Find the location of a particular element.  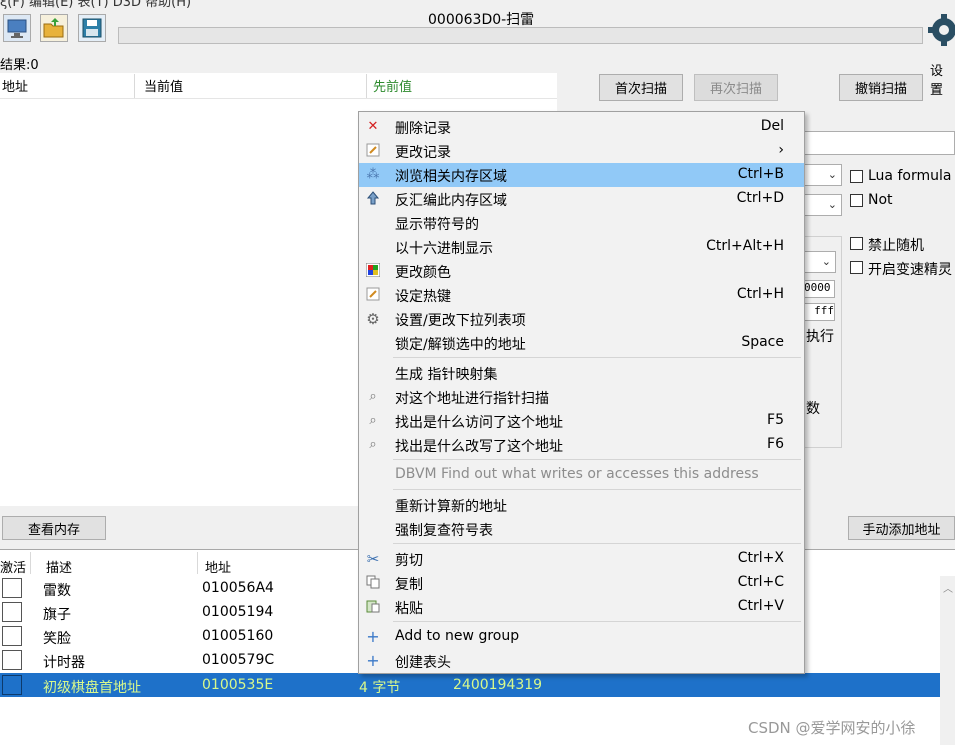

value-type-combo: ⌄ is located at coordinates (821, 205).